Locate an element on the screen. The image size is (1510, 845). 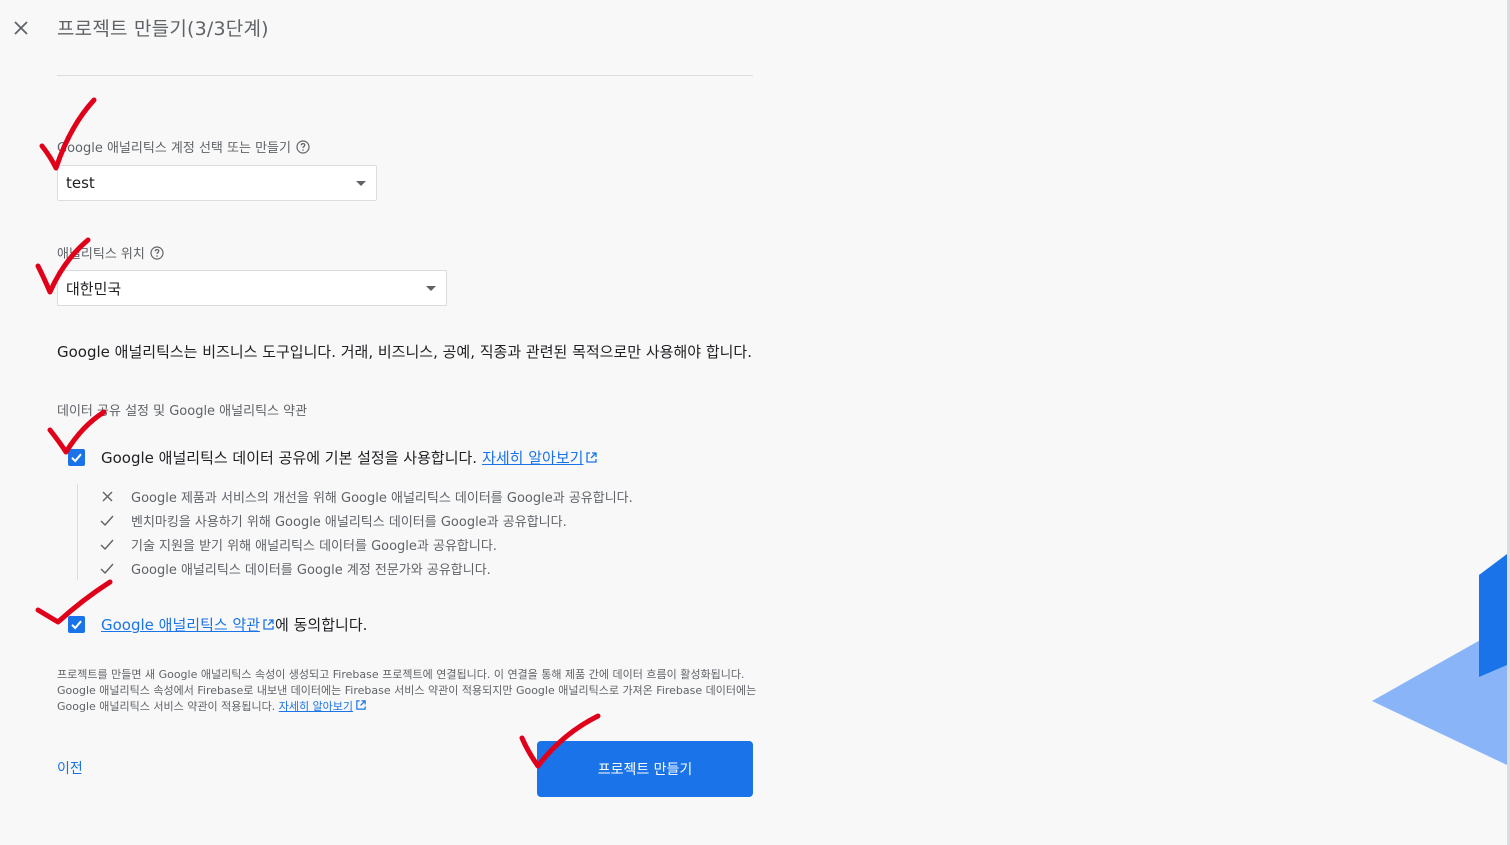
list-item: Google 애널리틱스 데이터를 Google 계정 전문가와 공유합니다. is located at coordinates (437, 568).